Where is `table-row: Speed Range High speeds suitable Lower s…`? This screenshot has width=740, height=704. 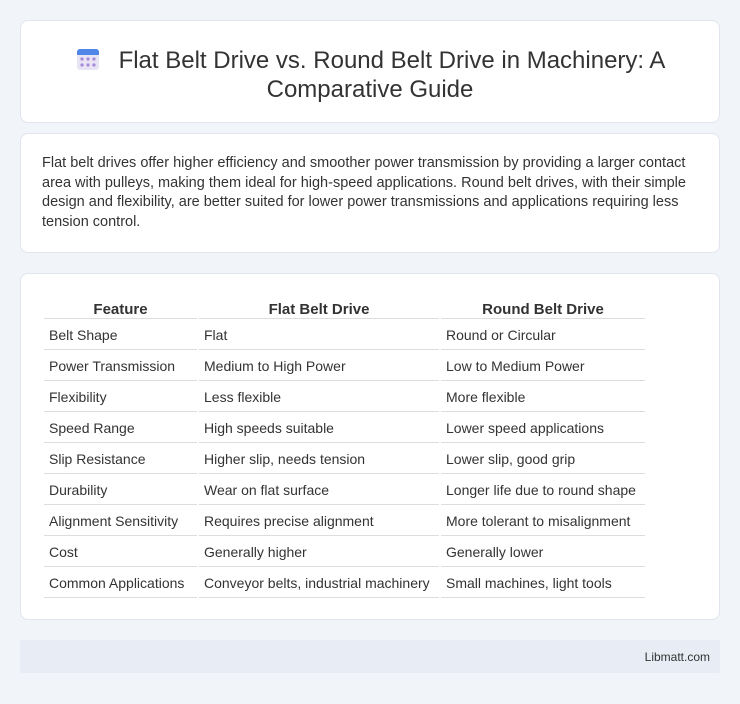 table-row: Speed Range High speeds suitable Lower s… is located at coordinates (344, 428).